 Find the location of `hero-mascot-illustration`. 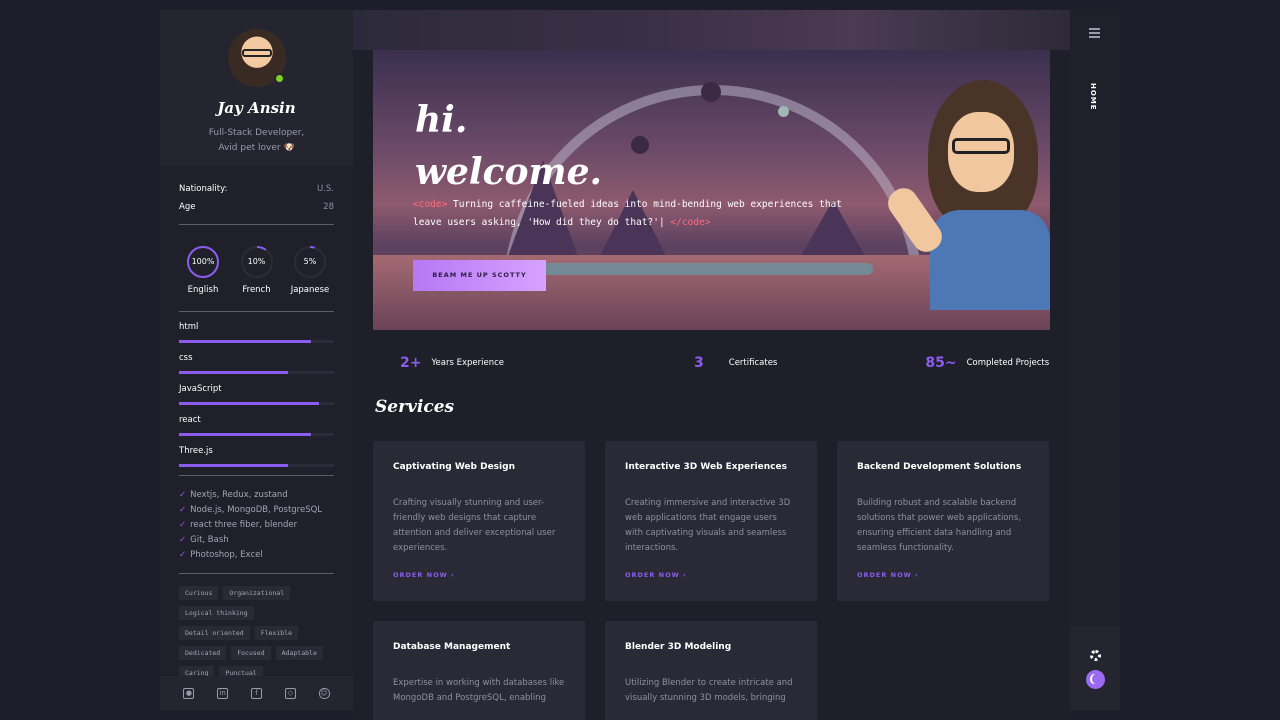

hero-mascot-illustration is located at coordinates (966, 195).